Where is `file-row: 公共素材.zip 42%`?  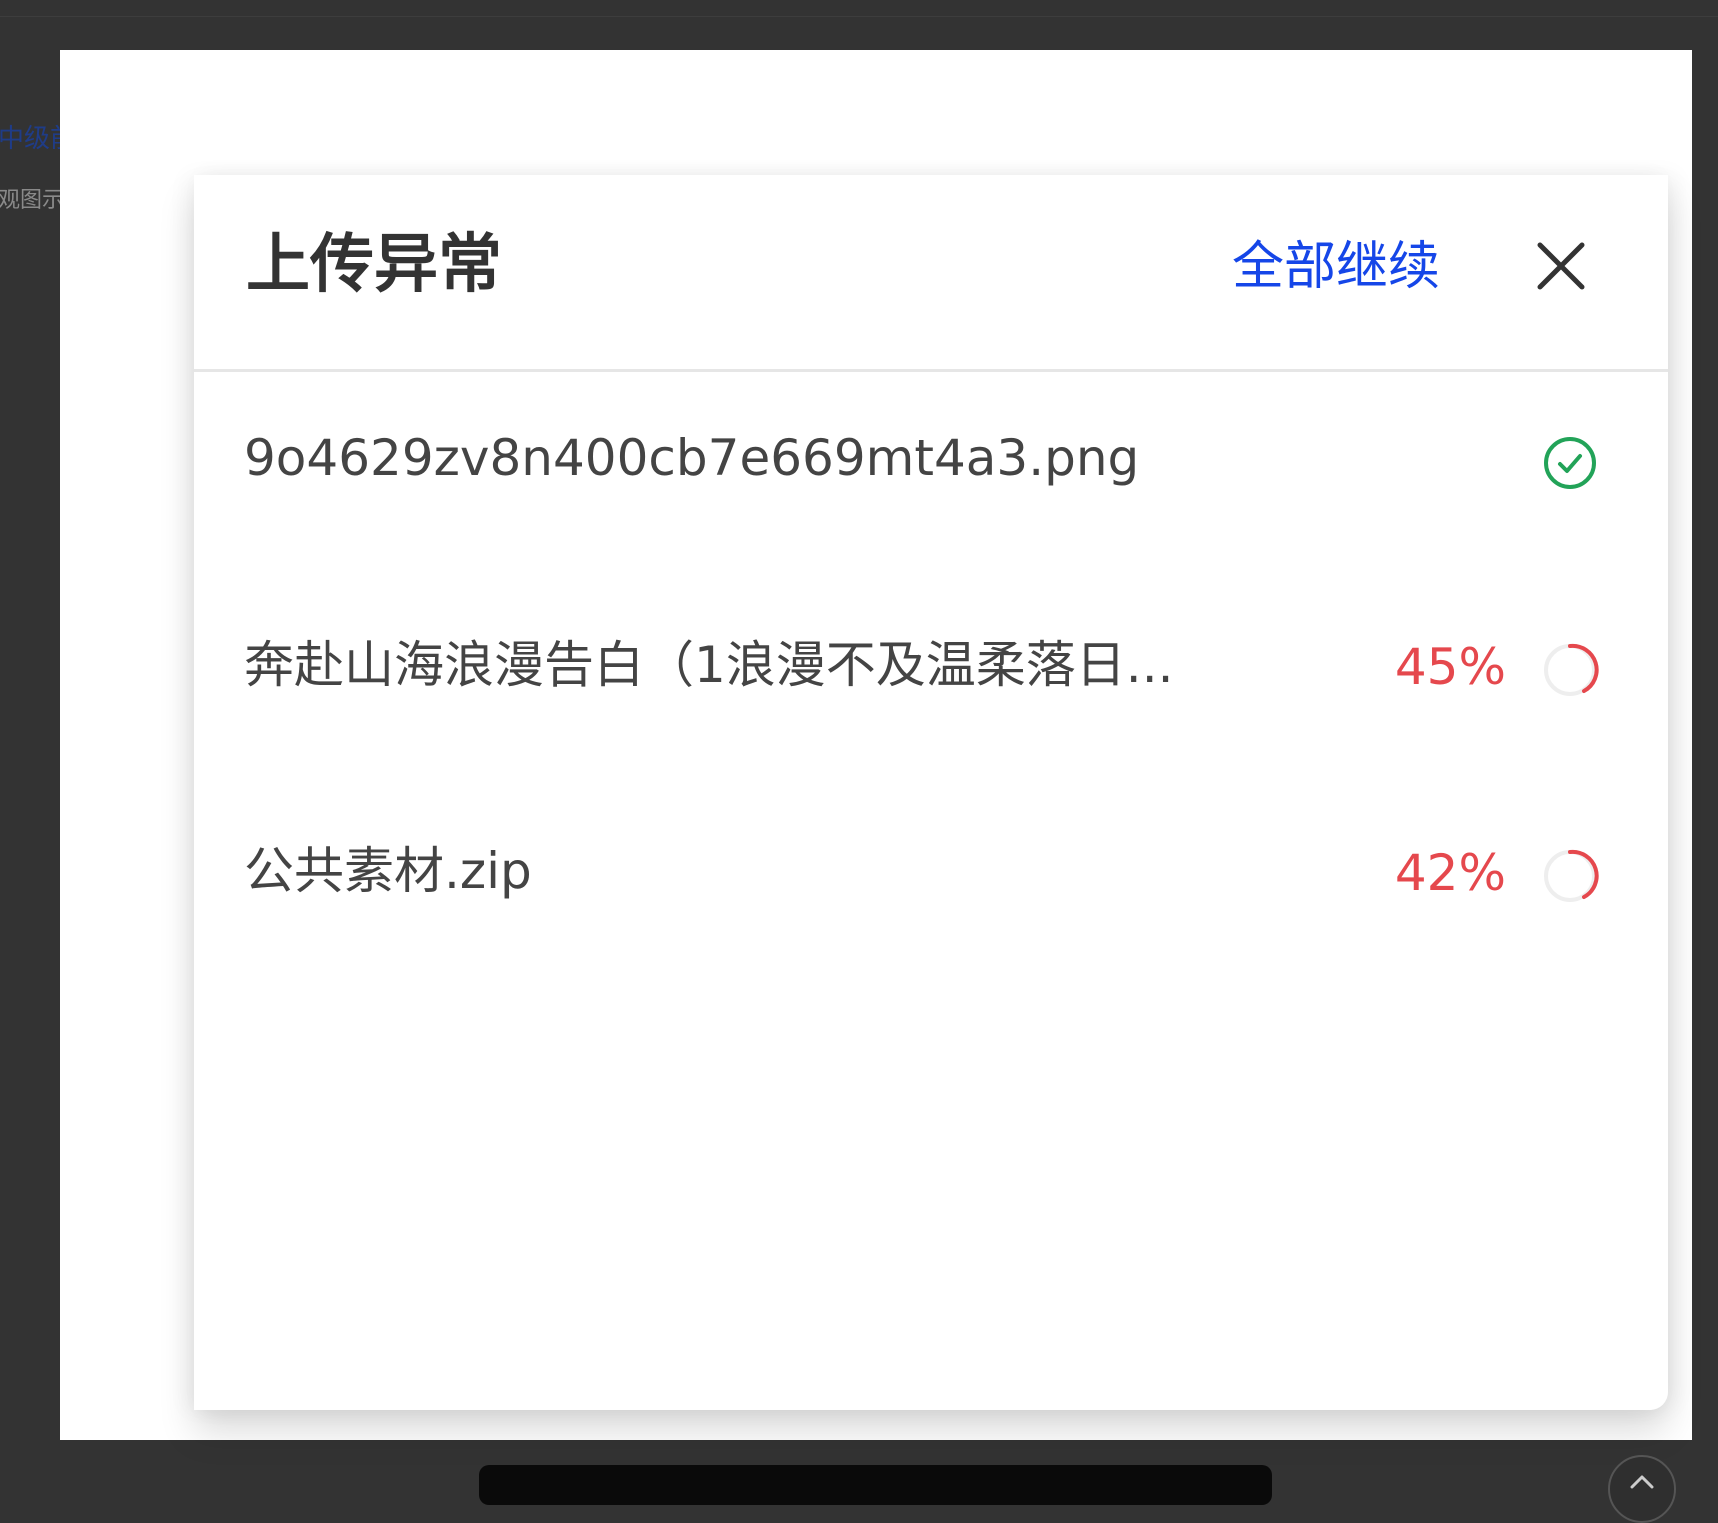
file-row: 公共素材.zip 42% is located at coordinates (931, 872).